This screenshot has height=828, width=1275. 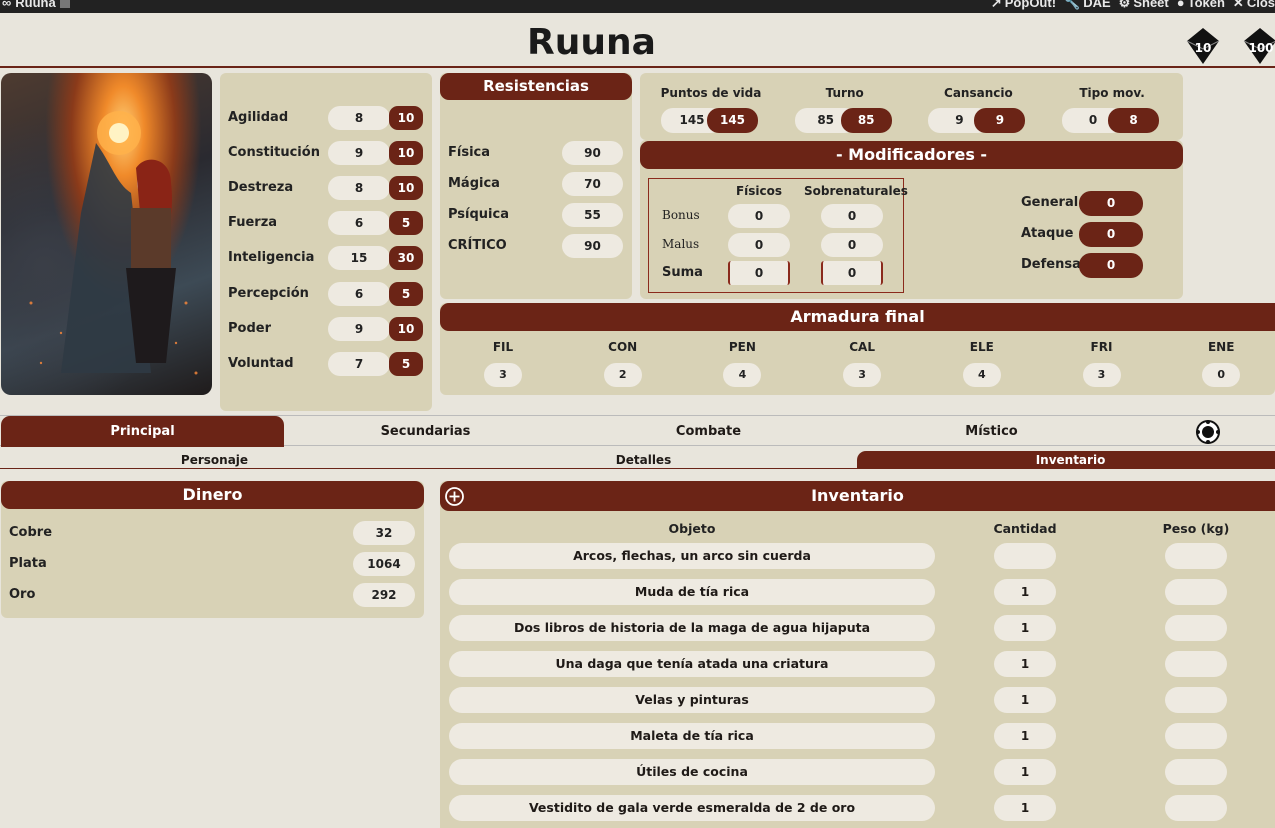 I want to click on col-cantidad: Cantidad, so click(x=1025, y=528).